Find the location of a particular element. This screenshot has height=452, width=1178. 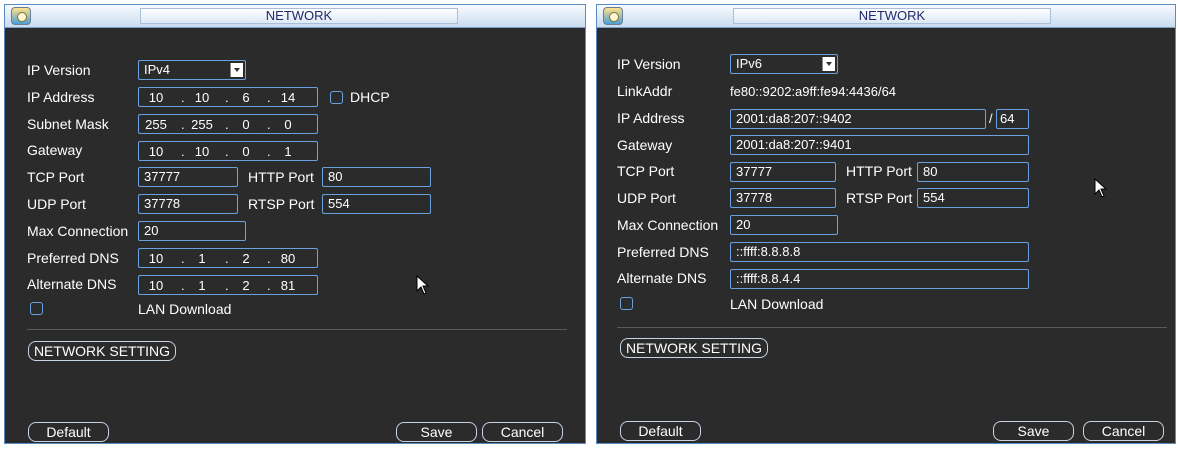

adns-octet-3: 2 is located at coordinates (246, 286).